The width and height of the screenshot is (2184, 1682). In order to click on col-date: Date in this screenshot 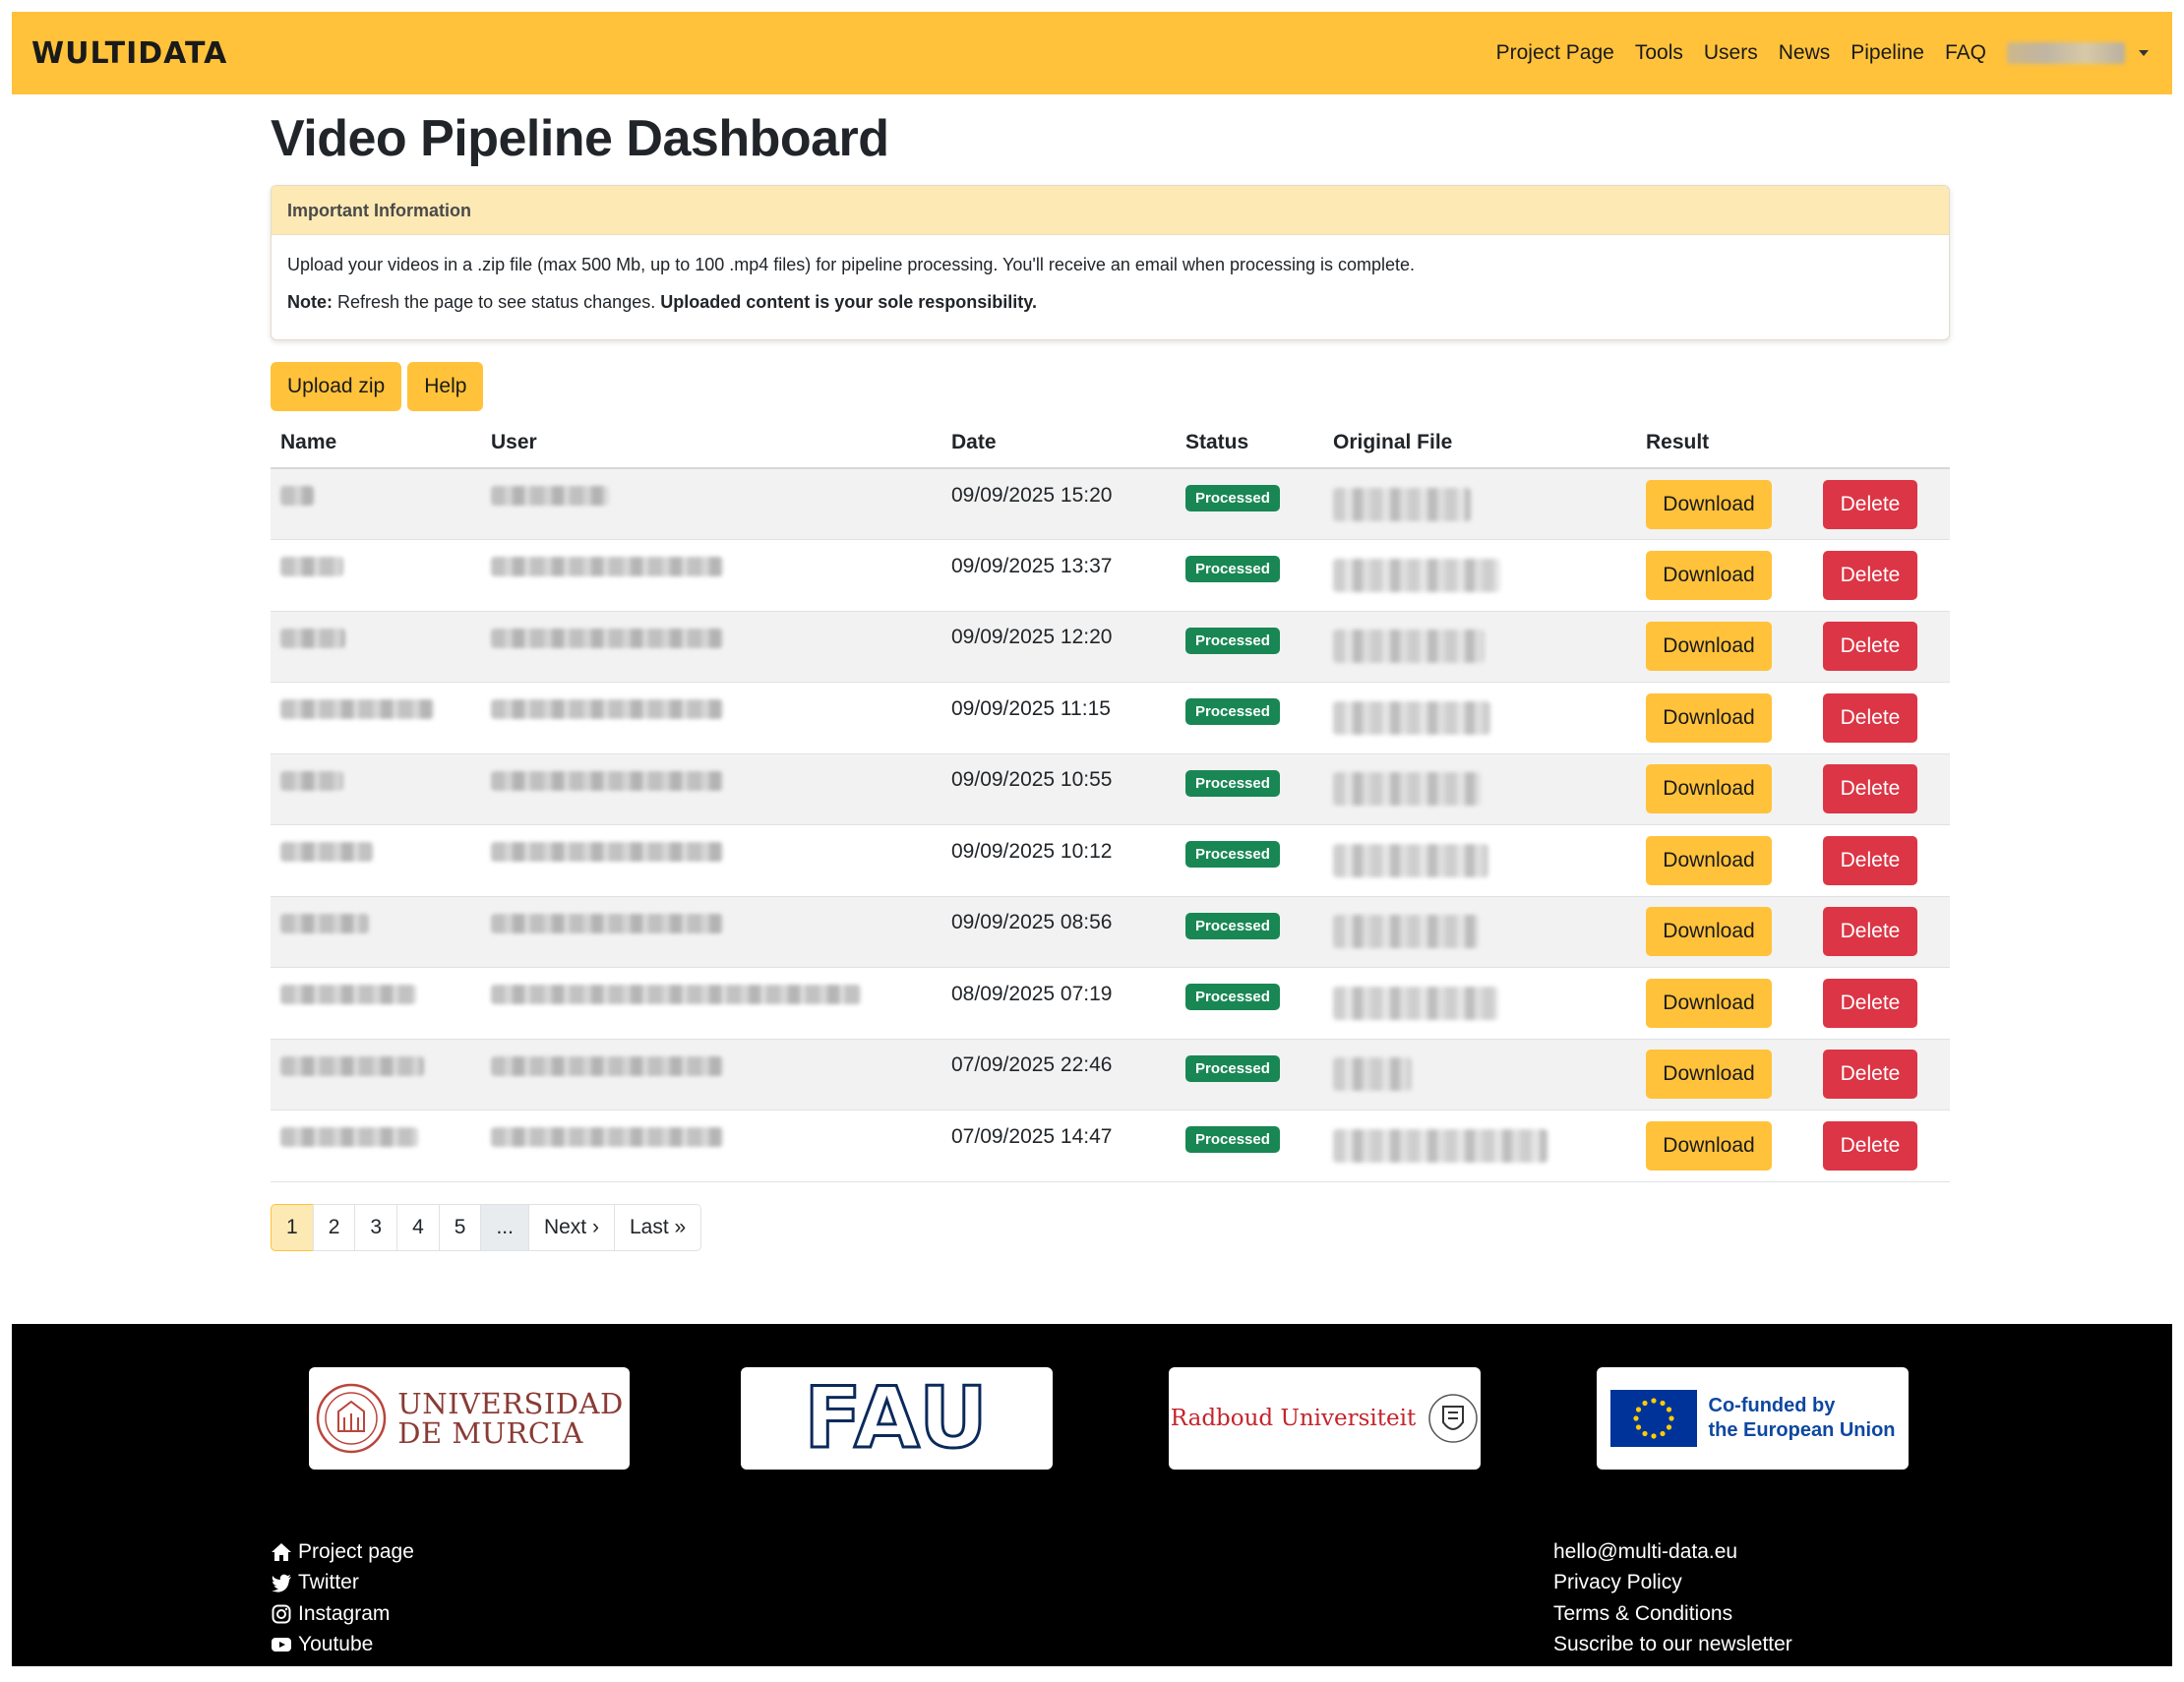, I will do `click(1058, 443)`.